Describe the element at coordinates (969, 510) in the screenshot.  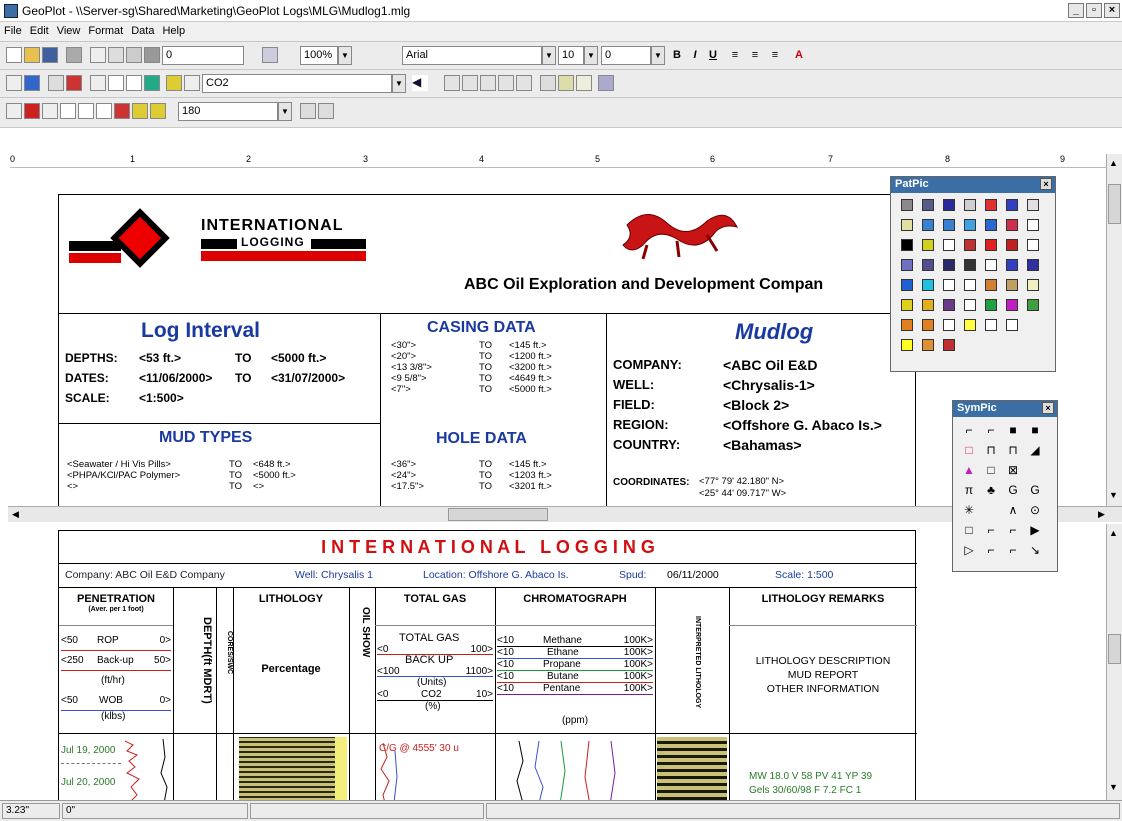
I see `symbol-item: ✳` at that location.